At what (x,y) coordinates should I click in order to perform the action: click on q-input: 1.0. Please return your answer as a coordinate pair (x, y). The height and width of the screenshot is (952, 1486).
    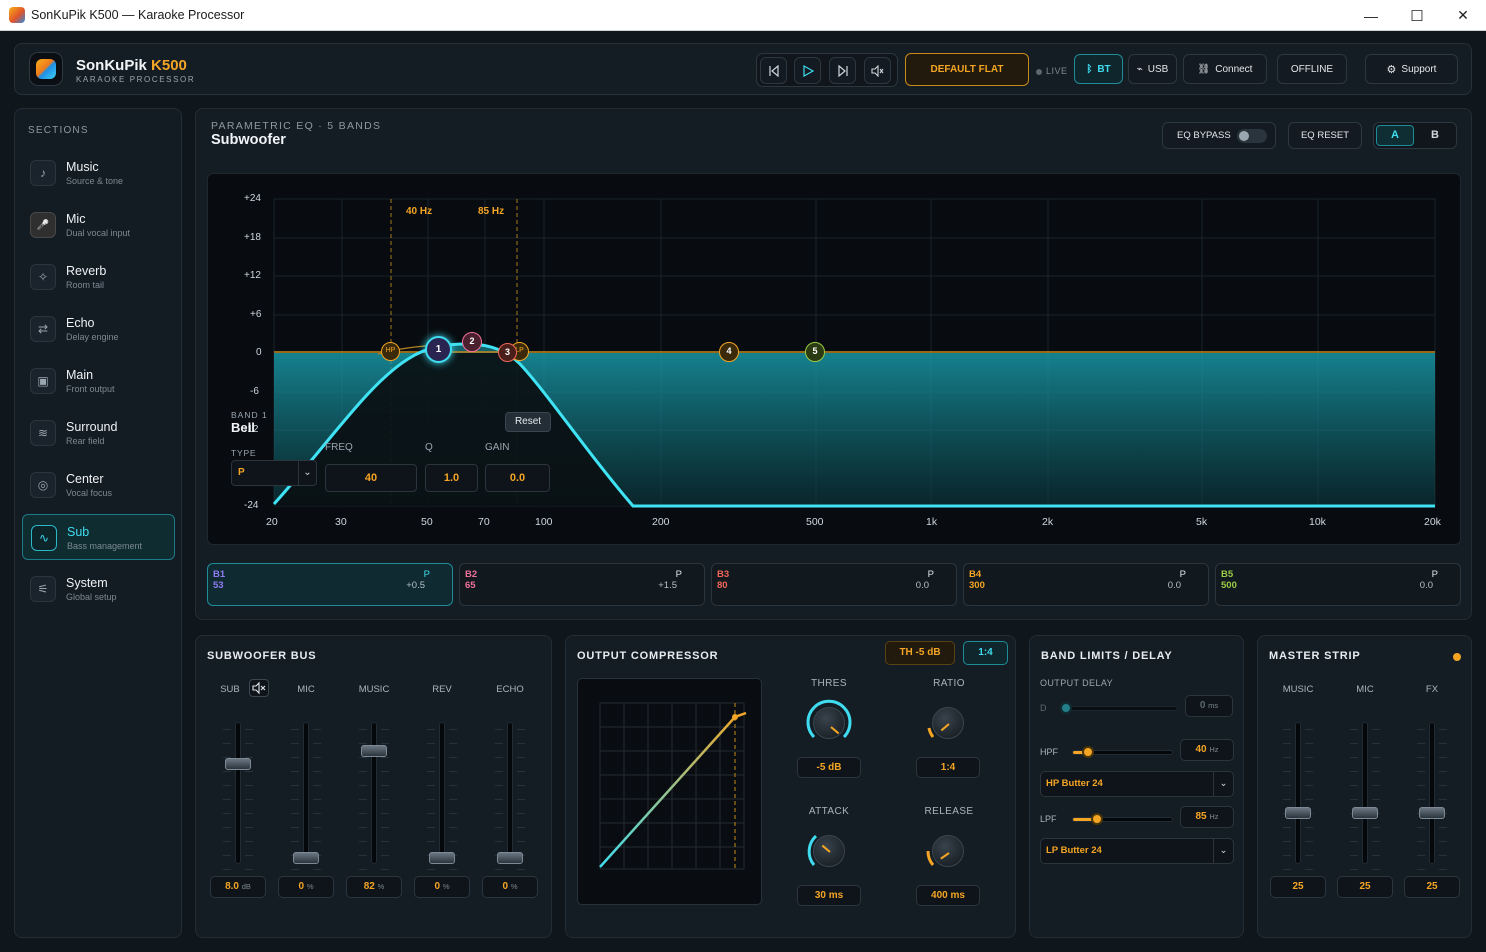
    Looking at the image, I should click on (451, 478).